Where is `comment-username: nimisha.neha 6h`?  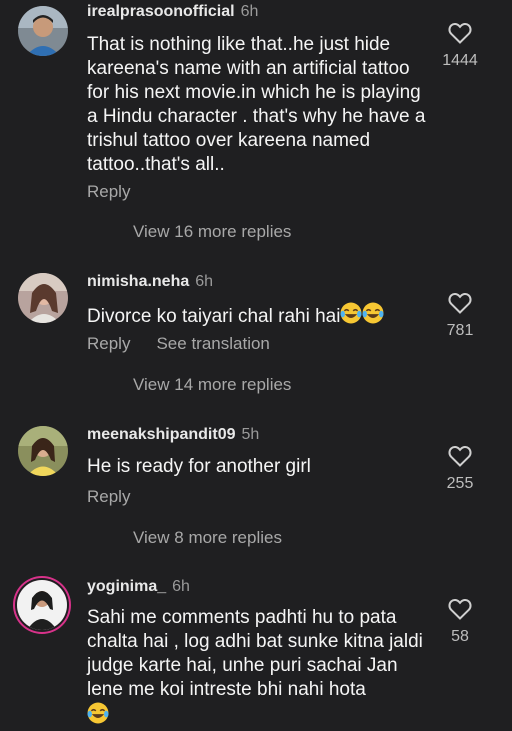 comment-username: nimisha.neha 6h is located at coordinates (150, 282).